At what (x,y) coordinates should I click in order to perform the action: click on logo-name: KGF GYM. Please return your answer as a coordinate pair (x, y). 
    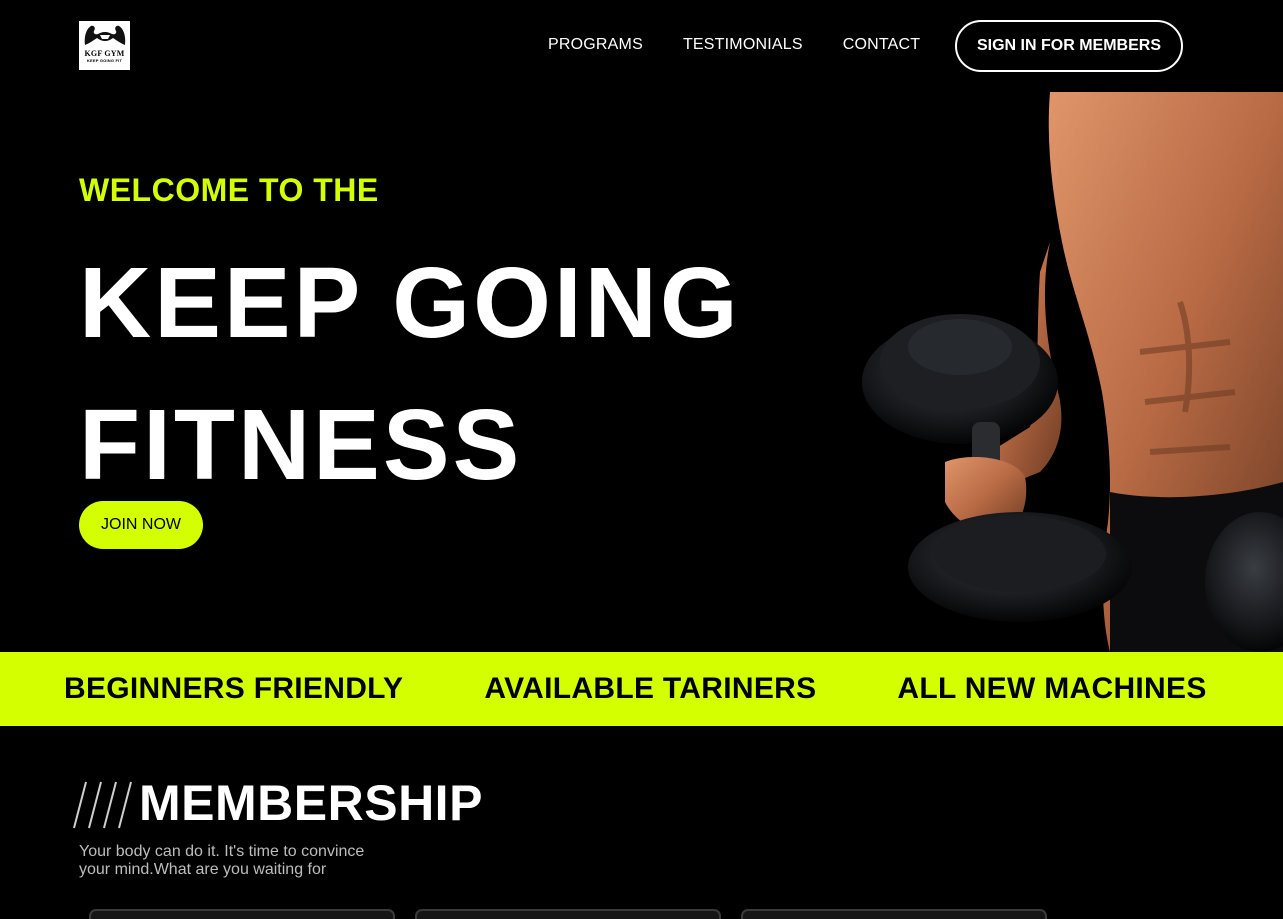
    Looking at the image, I should click on (104, 53).